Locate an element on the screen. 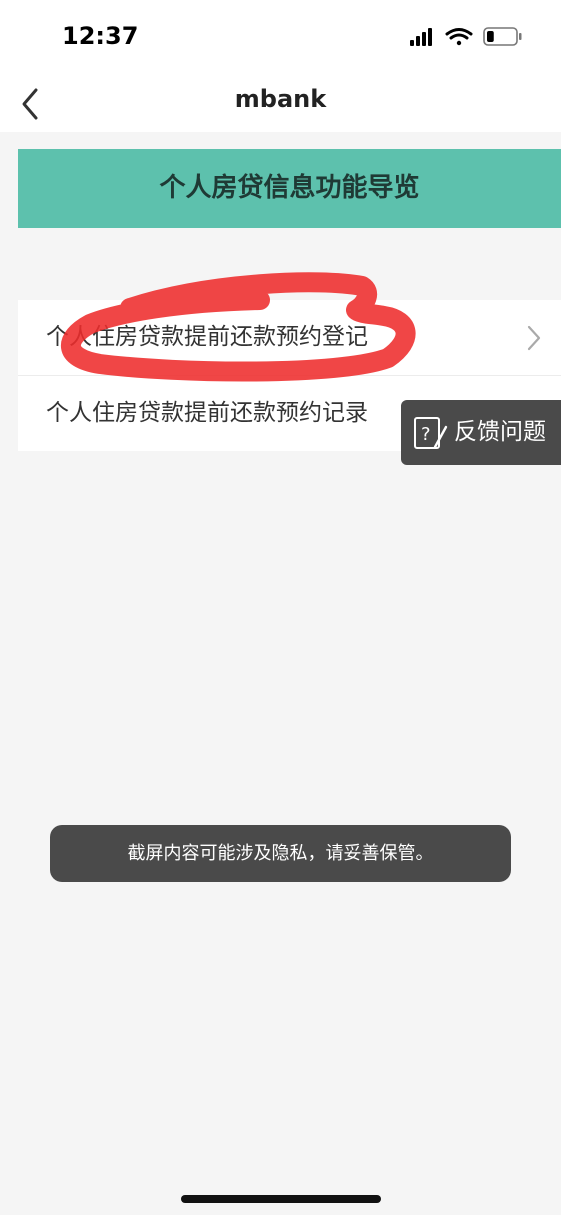 This screenshot has height=1215, width=561. menu-item-label: 个人住房贷款提前还款预约登记 is located at coordinates (207, 337).